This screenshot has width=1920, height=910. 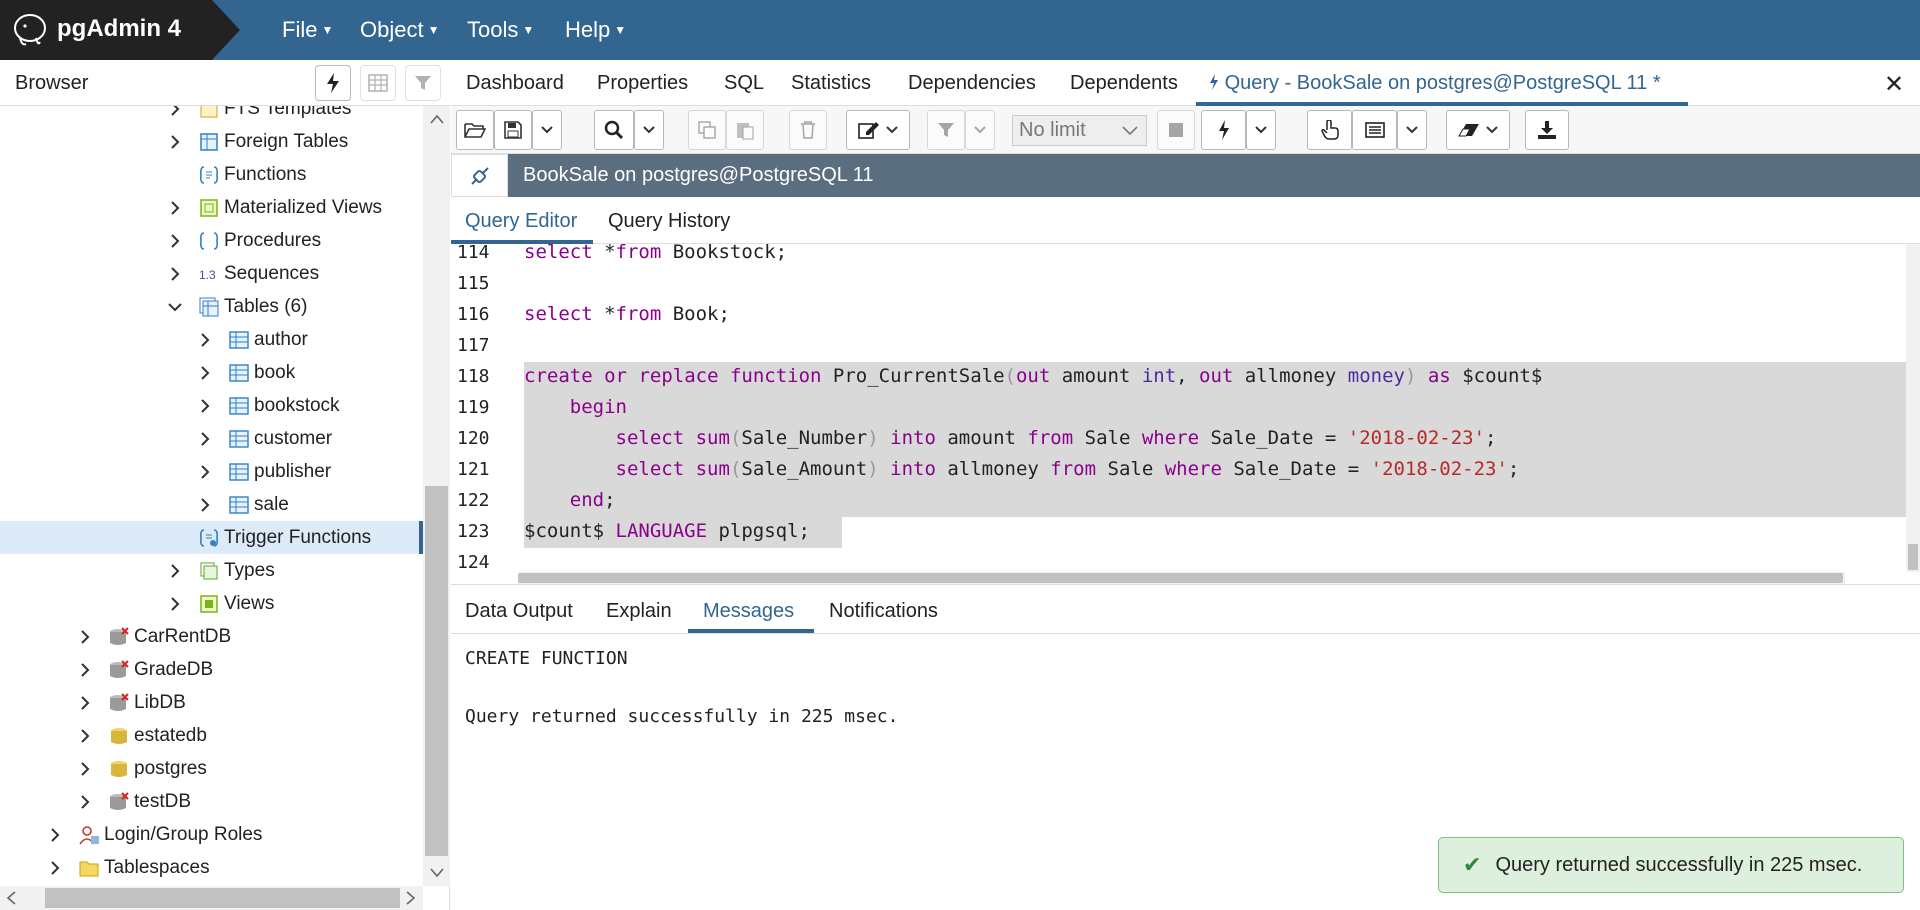 What do you see at coordinates (252, 174) in the screenshot?
I see `tree-node-functions: Functions` at bounding box center [252, 174].